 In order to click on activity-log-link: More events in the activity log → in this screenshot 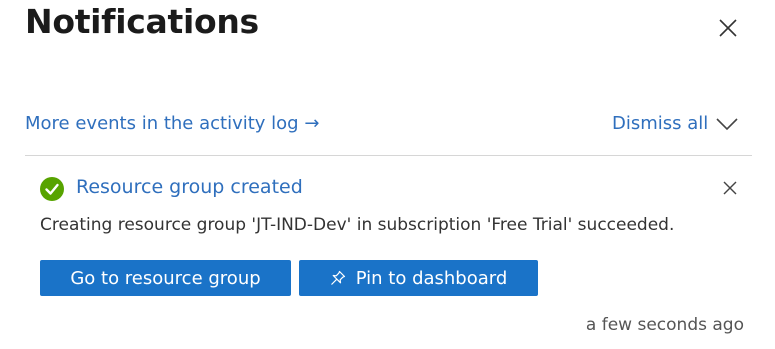, I will do `click(172, 123)`.